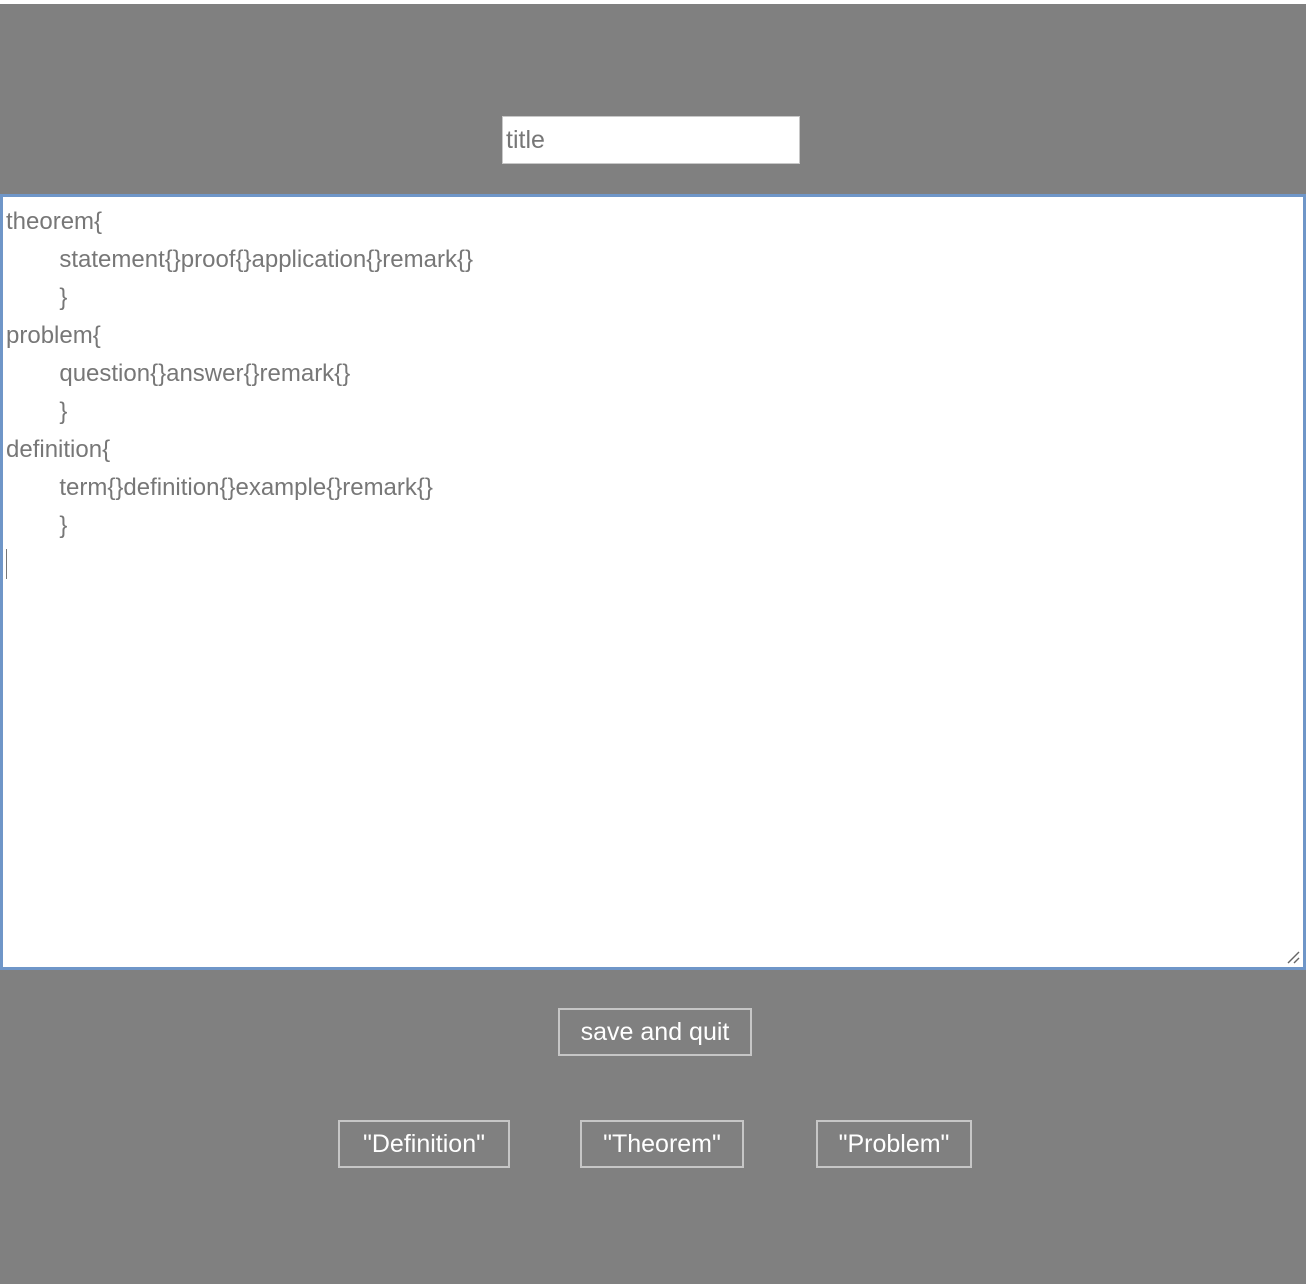 The image size is (1306, 1286). Describe the element at coordinates (266, 259) in the screenshot. I see `editor-line: statement{}proof{}application{}remark{}` at that location.